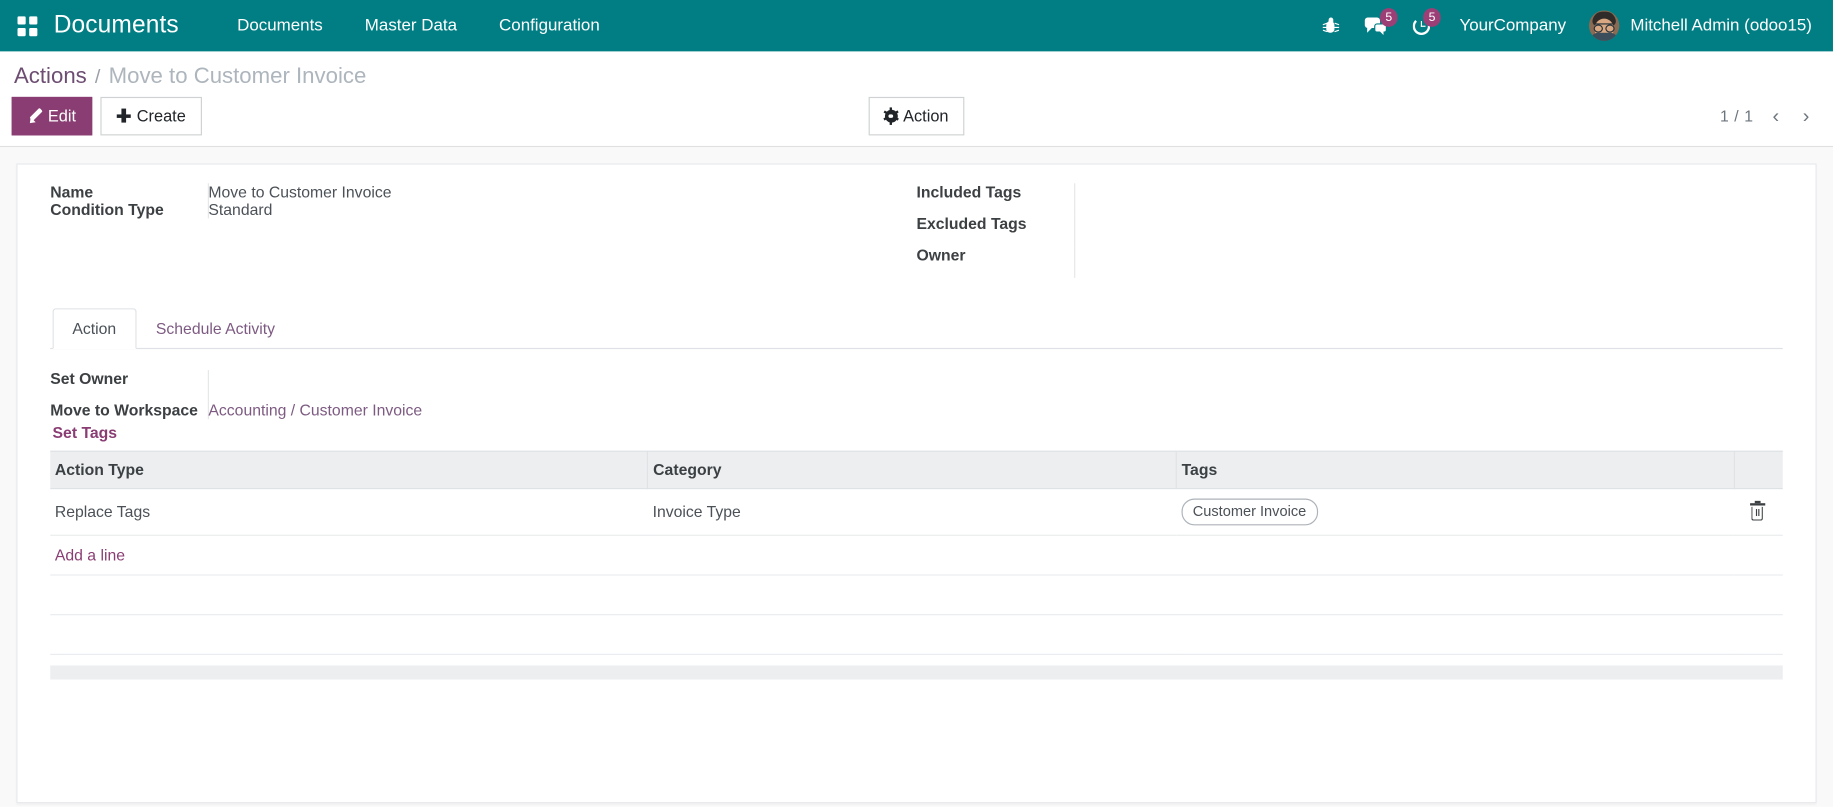  I want to click on field-label-owner: Owner, so click(941, 255).